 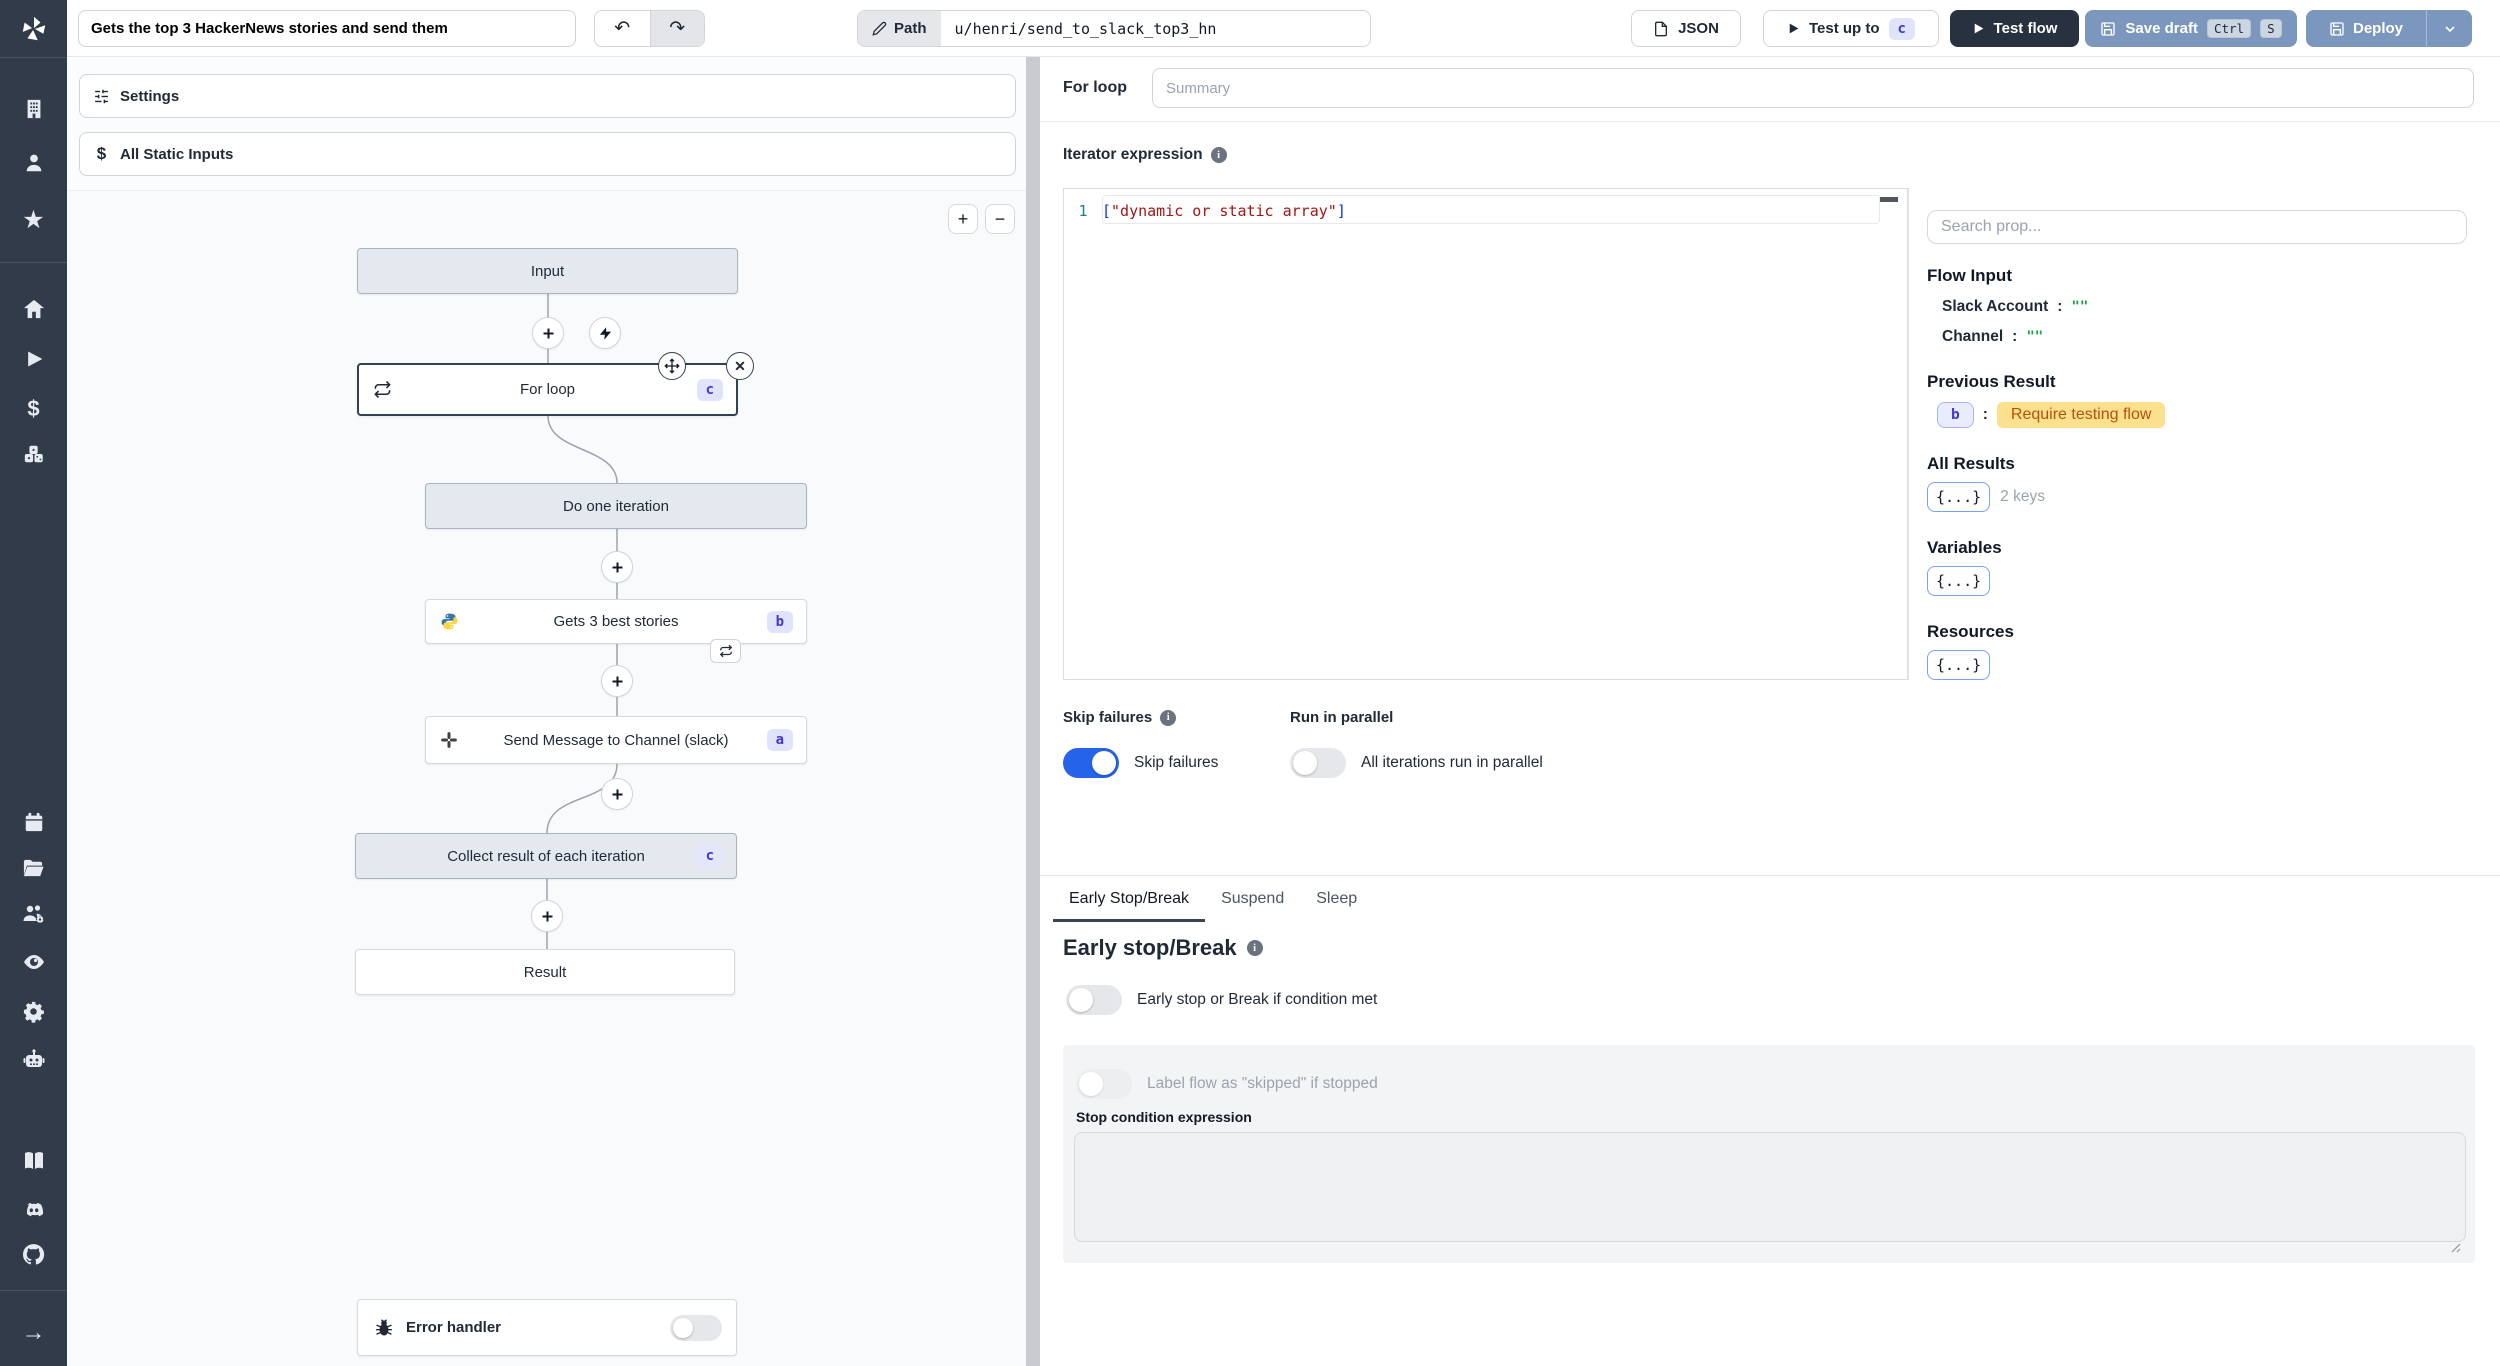 What do you see at coordinates (33, 914) in the screenshot?
I see `groups-users-gear-icon` at bounding box center [33, 914].